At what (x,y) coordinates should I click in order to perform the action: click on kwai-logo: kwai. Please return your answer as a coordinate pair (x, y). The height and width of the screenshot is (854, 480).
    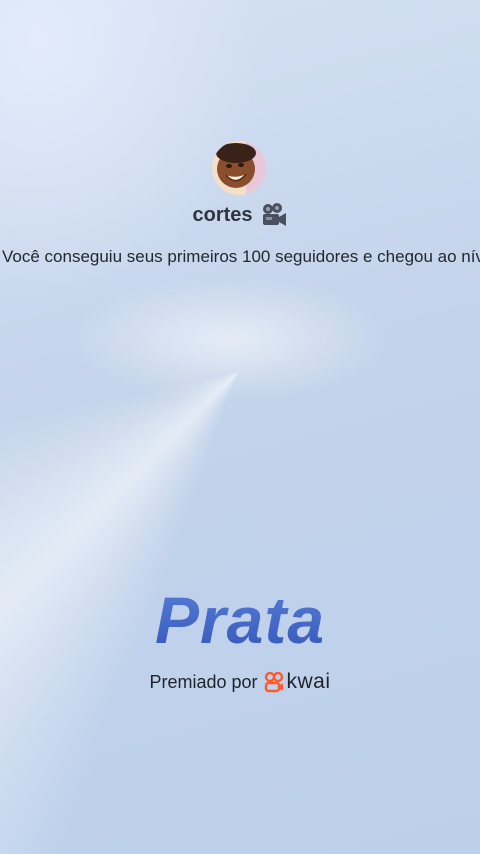
    Looking at the image, I should click on (297, 682).